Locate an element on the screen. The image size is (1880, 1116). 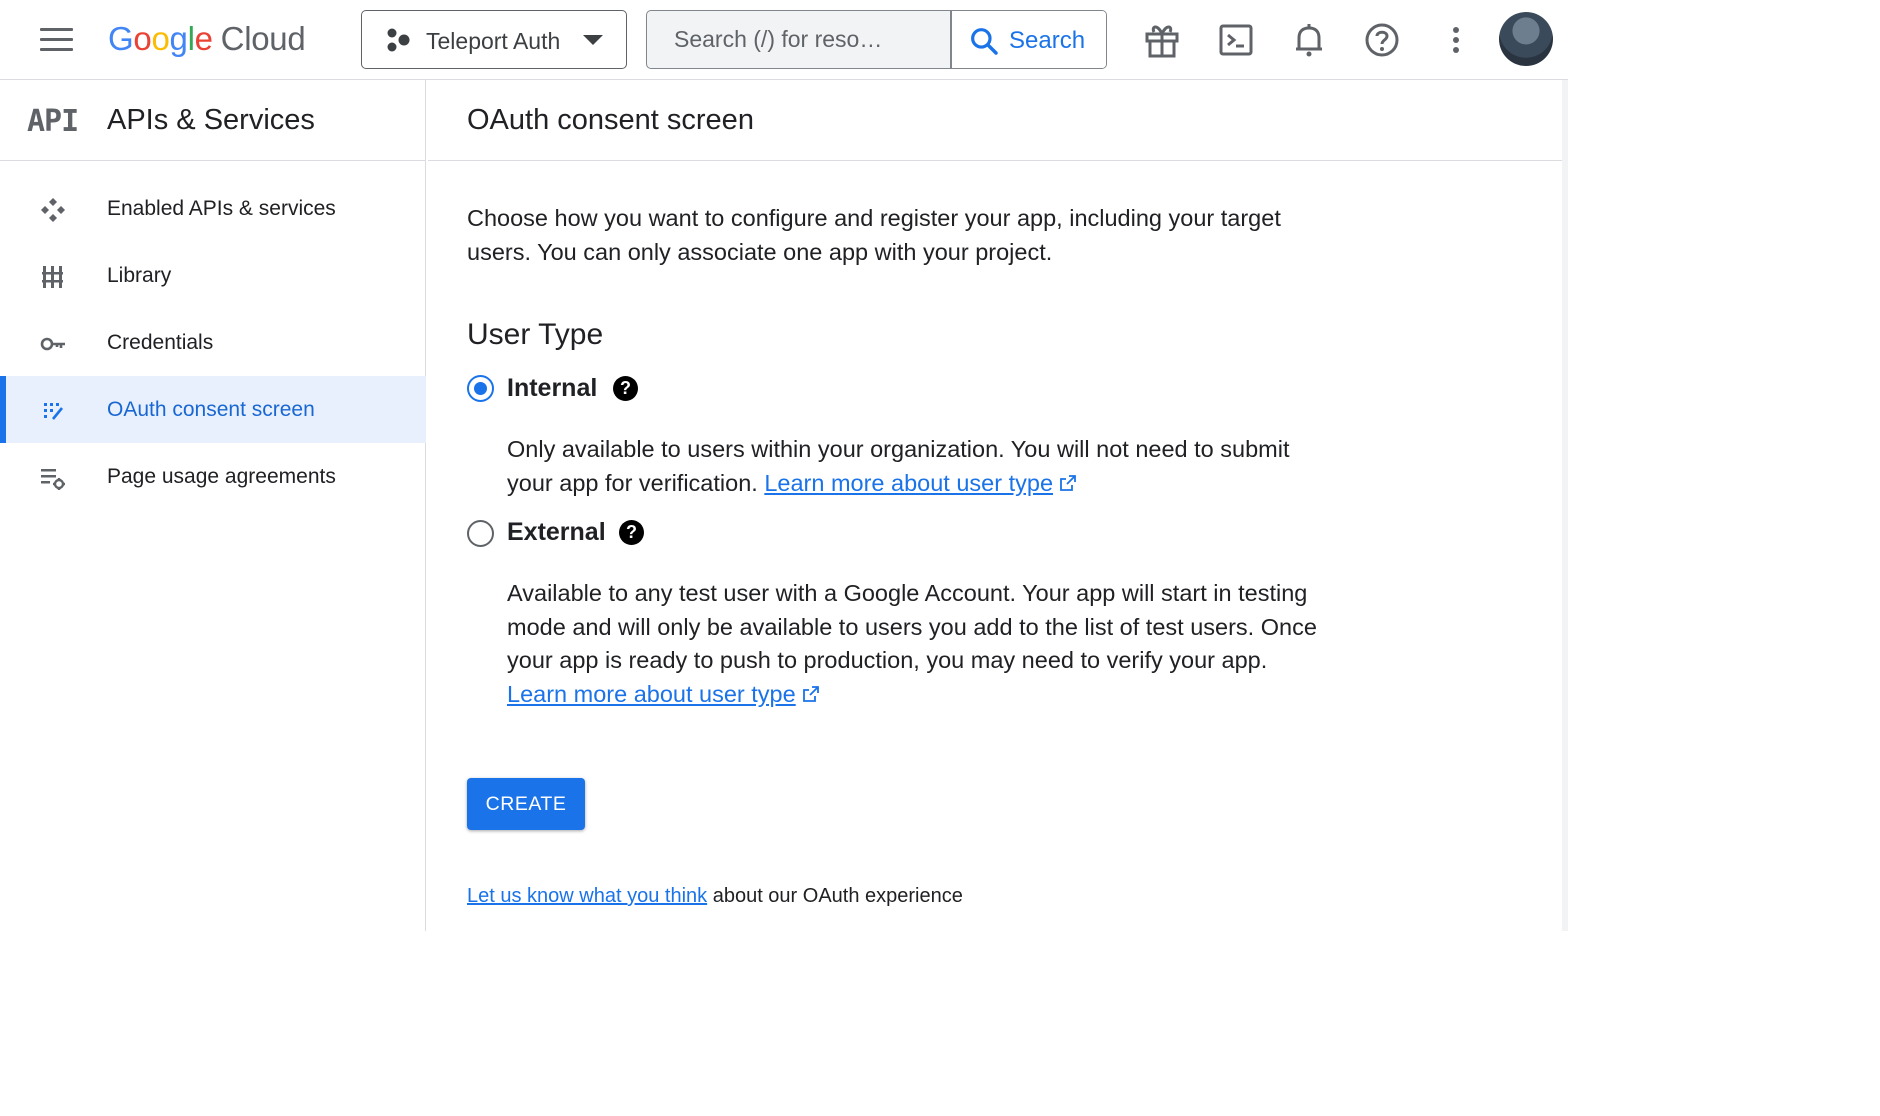
top-bar: Google Cloud Teleport Auth Search is located at coordinates (784, 40).